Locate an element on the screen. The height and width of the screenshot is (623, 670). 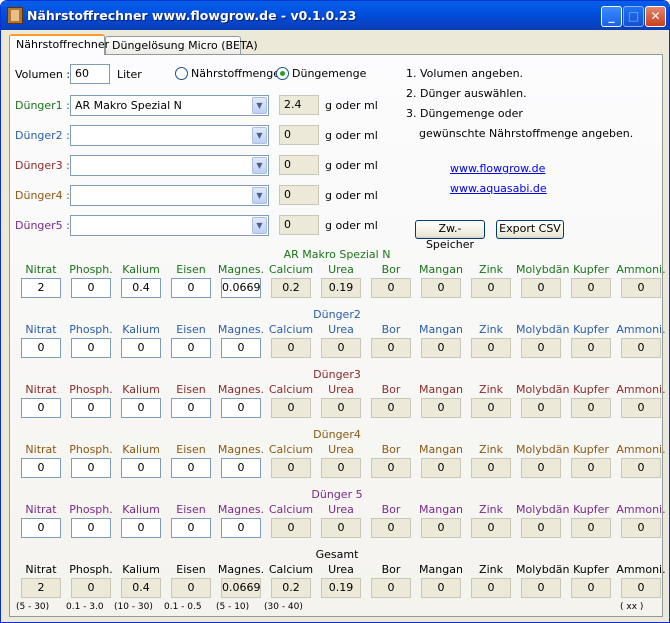
value-field: 0.0669 is located at coordinates (241, 288).